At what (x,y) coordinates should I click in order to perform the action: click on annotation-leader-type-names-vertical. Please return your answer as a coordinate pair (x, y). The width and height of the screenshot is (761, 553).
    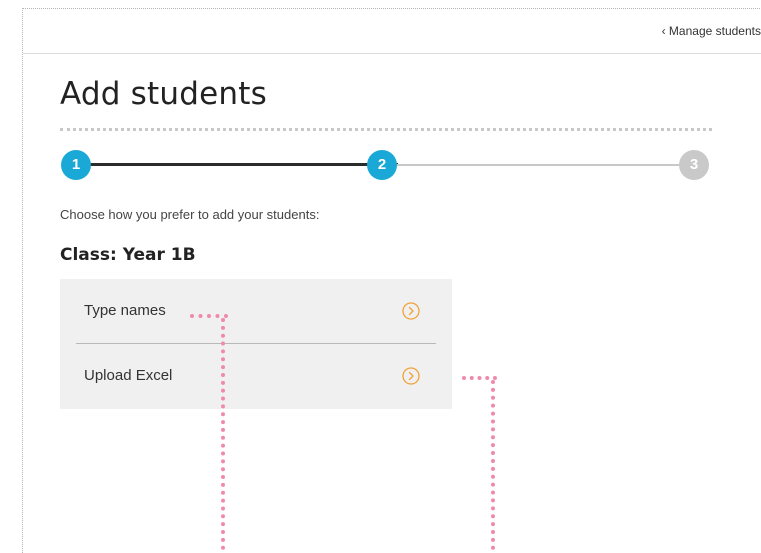
    Looking at the image, I should click on (223, 434).